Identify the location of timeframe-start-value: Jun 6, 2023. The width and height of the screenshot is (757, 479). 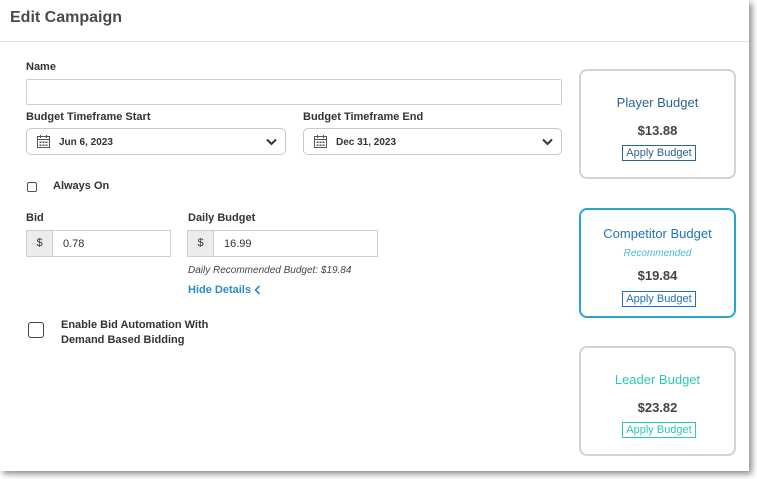
(86, 142).